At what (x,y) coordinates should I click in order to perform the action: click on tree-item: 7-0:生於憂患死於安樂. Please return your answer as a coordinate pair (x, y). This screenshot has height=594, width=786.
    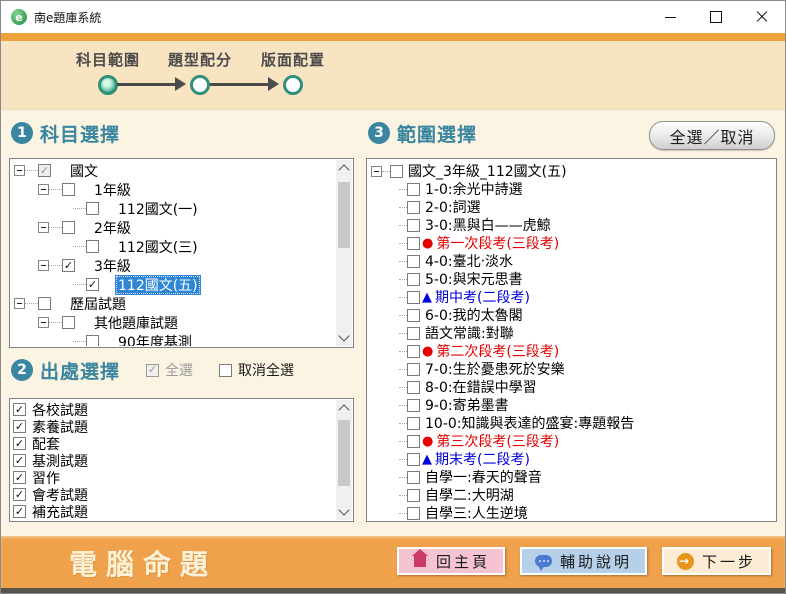
    Looking at the image, I should click on (572, 369).